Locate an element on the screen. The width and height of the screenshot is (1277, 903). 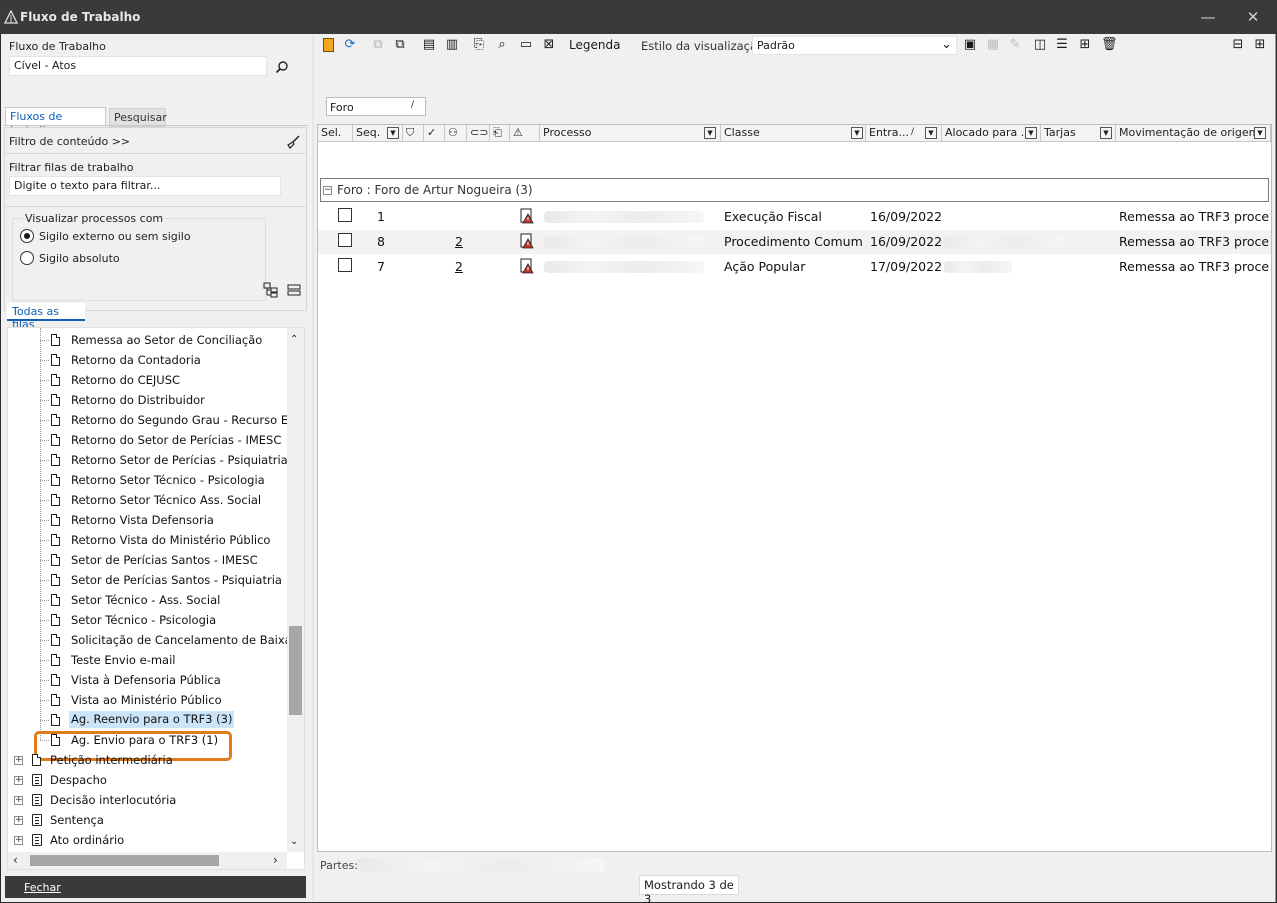
save-icon: ▣ is located at coordinates (970, 45).